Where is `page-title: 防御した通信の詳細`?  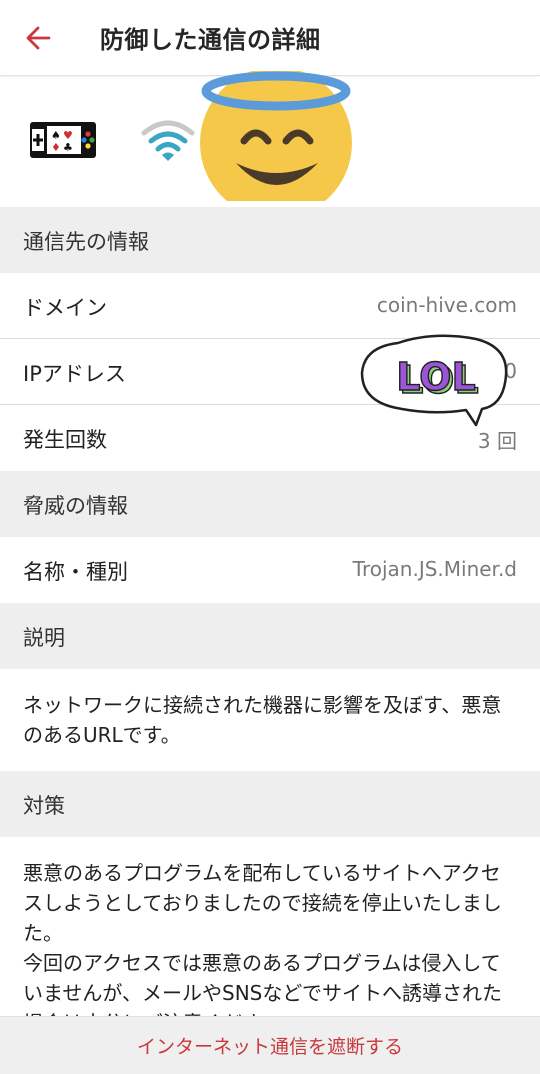 page-title: 防御した通信の詳細 is located at coordinates (210, 40).